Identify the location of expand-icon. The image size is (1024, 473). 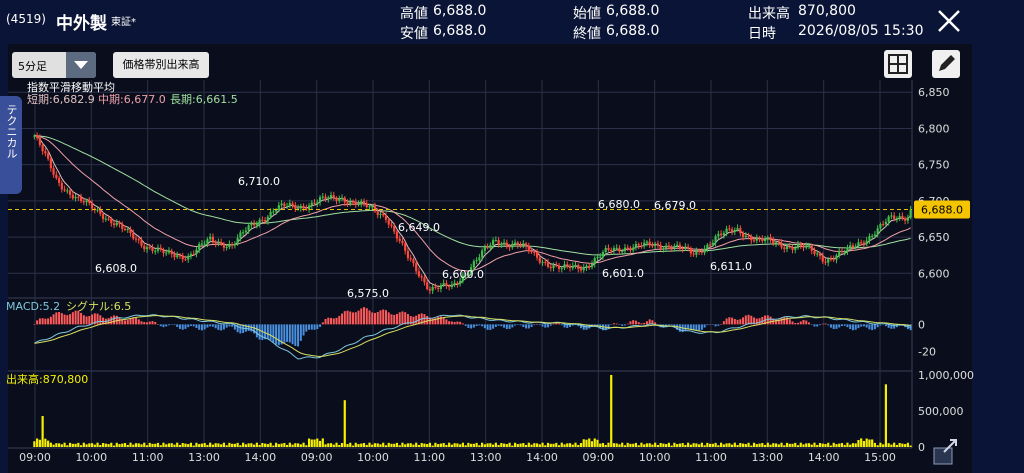
(946, 452).